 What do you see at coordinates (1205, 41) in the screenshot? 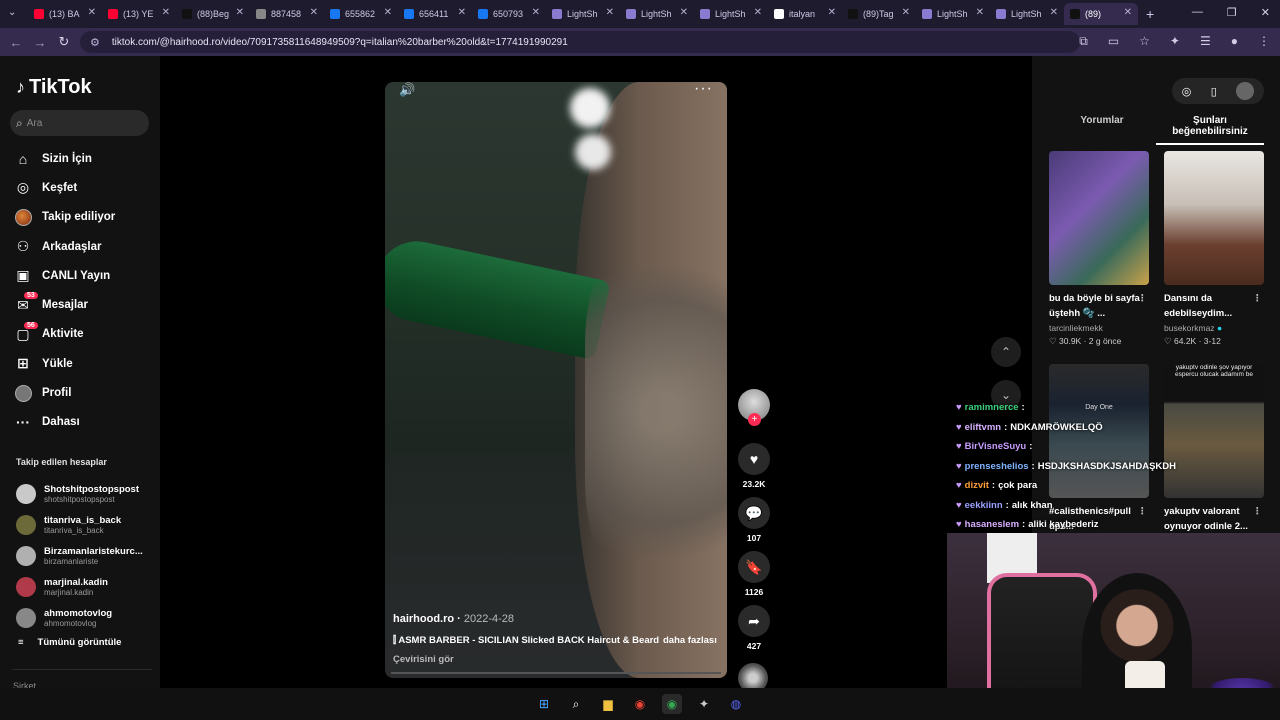
I see `reading-list-icon: ☰` at bounding box center [1205, 41].